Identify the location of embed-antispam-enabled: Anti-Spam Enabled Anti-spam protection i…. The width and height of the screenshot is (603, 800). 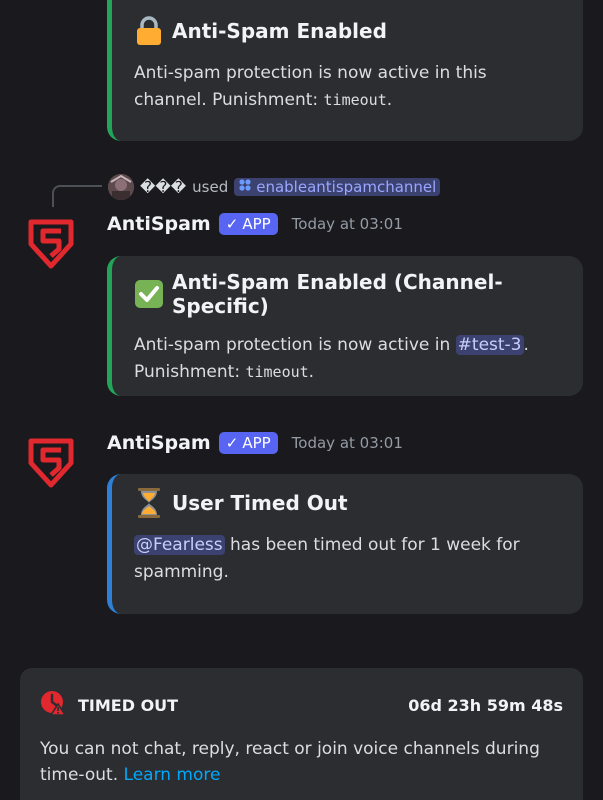
(345, 70).